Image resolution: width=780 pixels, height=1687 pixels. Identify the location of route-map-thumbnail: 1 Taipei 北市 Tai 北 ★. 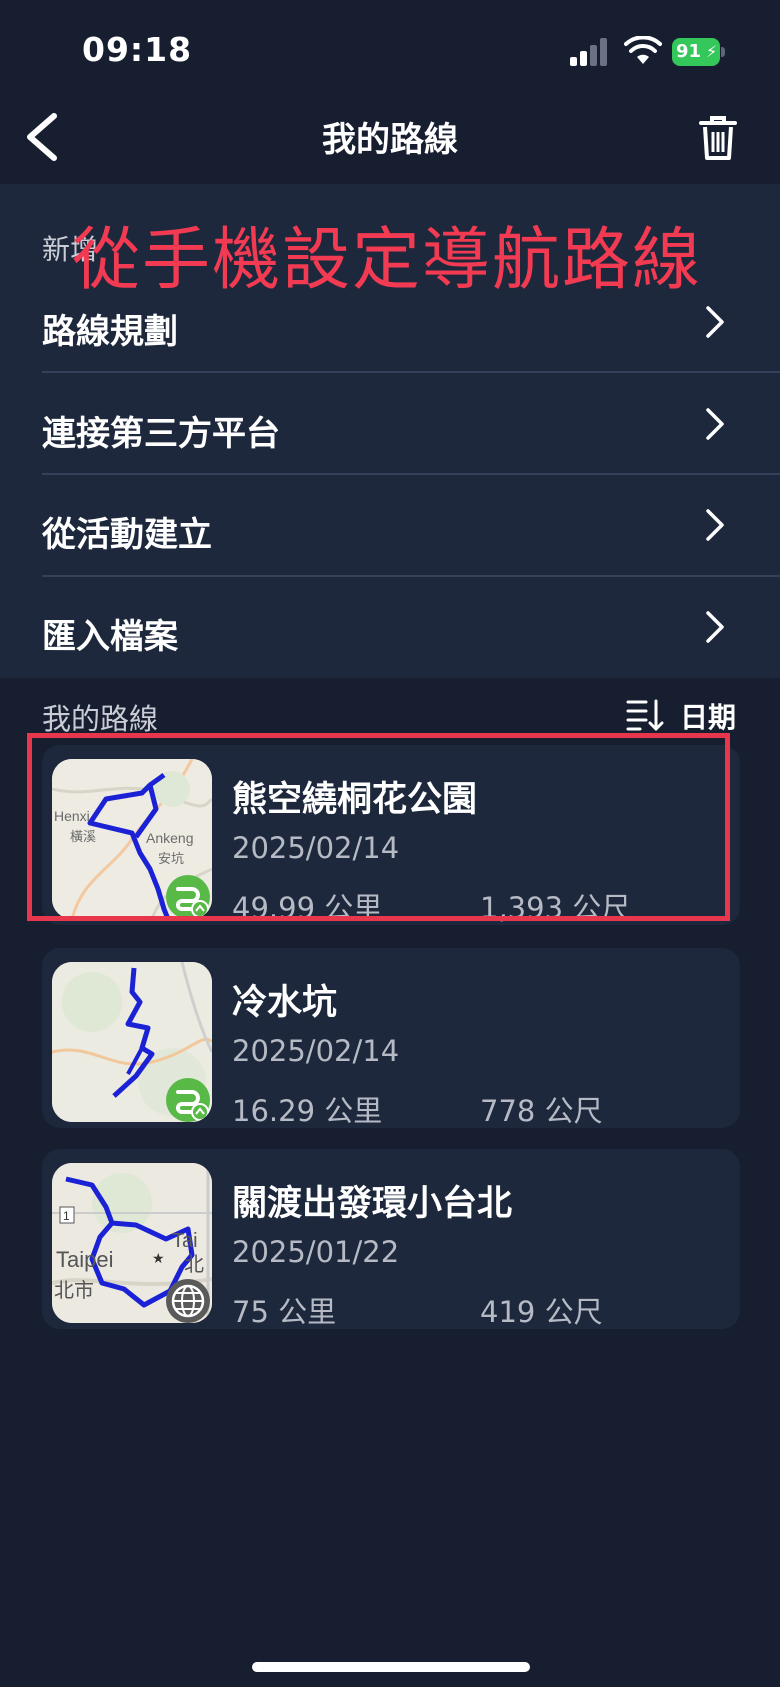
(132, 1243).